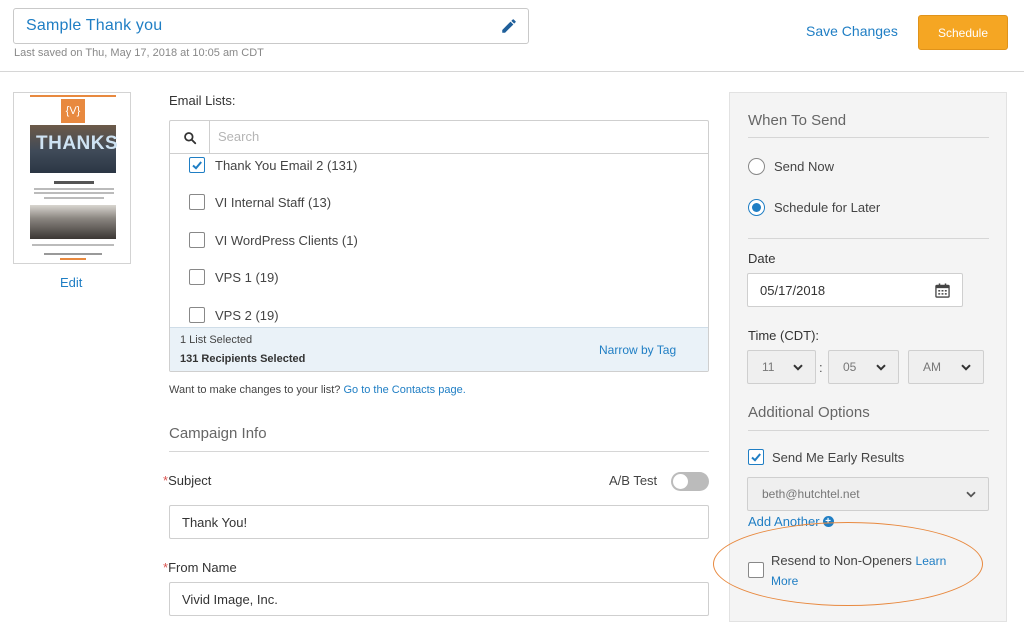  Describe the element at coordinates (286, 240) in the screenshot. I see `list-item-label: VI WordPress Clients (1)` at that location.